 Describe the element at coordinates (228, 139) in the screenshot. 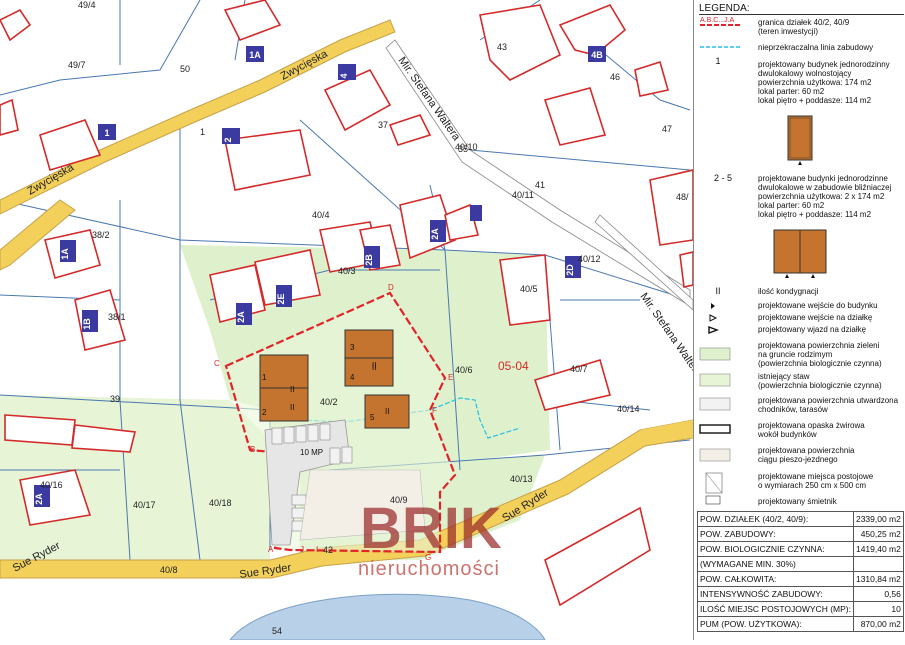

I see `building-number-label: 2` at that location.